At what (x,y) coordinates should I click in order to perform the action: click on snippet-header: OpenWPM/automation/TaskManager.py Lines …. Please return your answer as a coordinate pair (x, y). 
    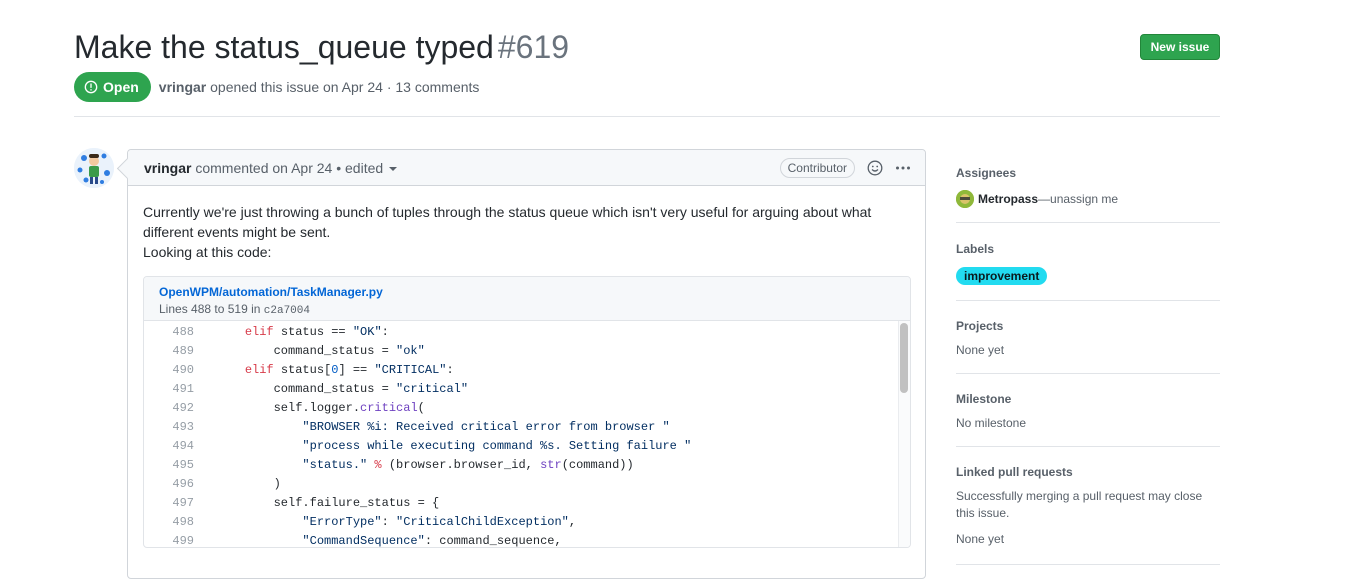
    Looking at the image, I should click on (527, 299).